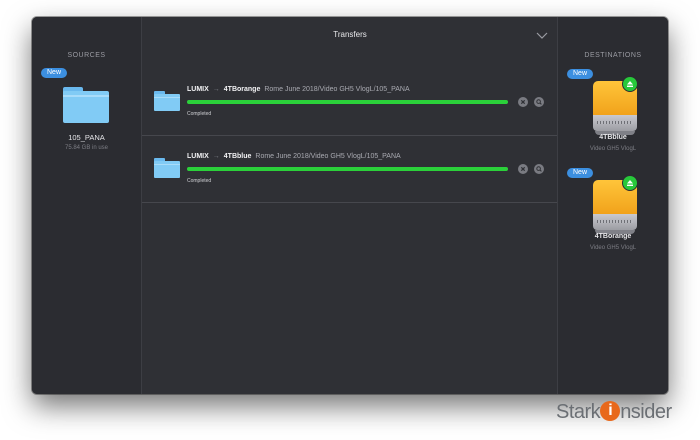 This screenshot has height=440, width=700. Describe the element at coordinates (87, 205) in the screenshot. I see `sources-sidebar: SOURCES New 105_PANA 75.84 GB in use` at that location.